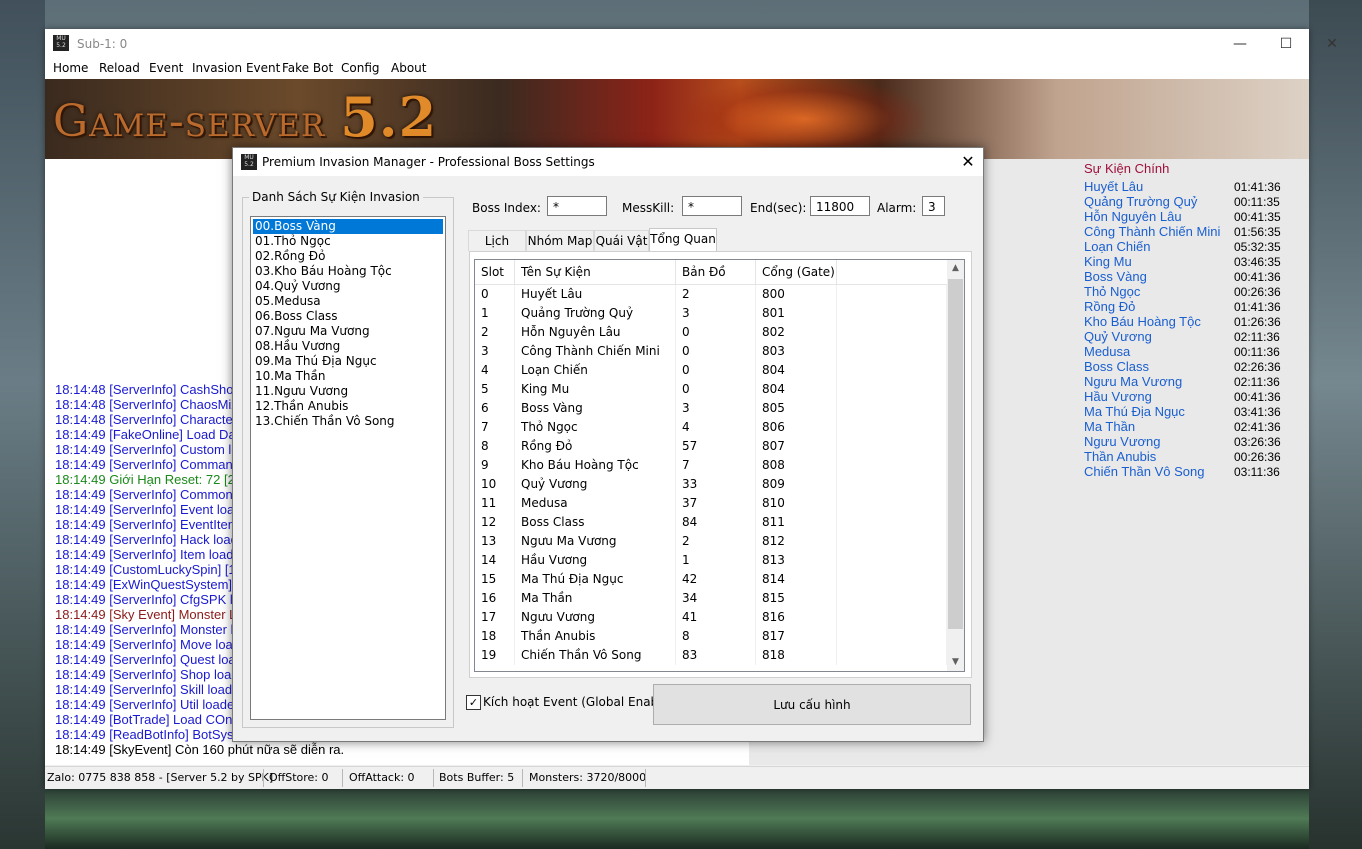 The width and height of the screenshot is (1362, 849). What do you see at coordinates (348, 241) in the screenshot?
I see `event-list-item: 01.Thỏ Ngọc` at bounding box center [348, 241].